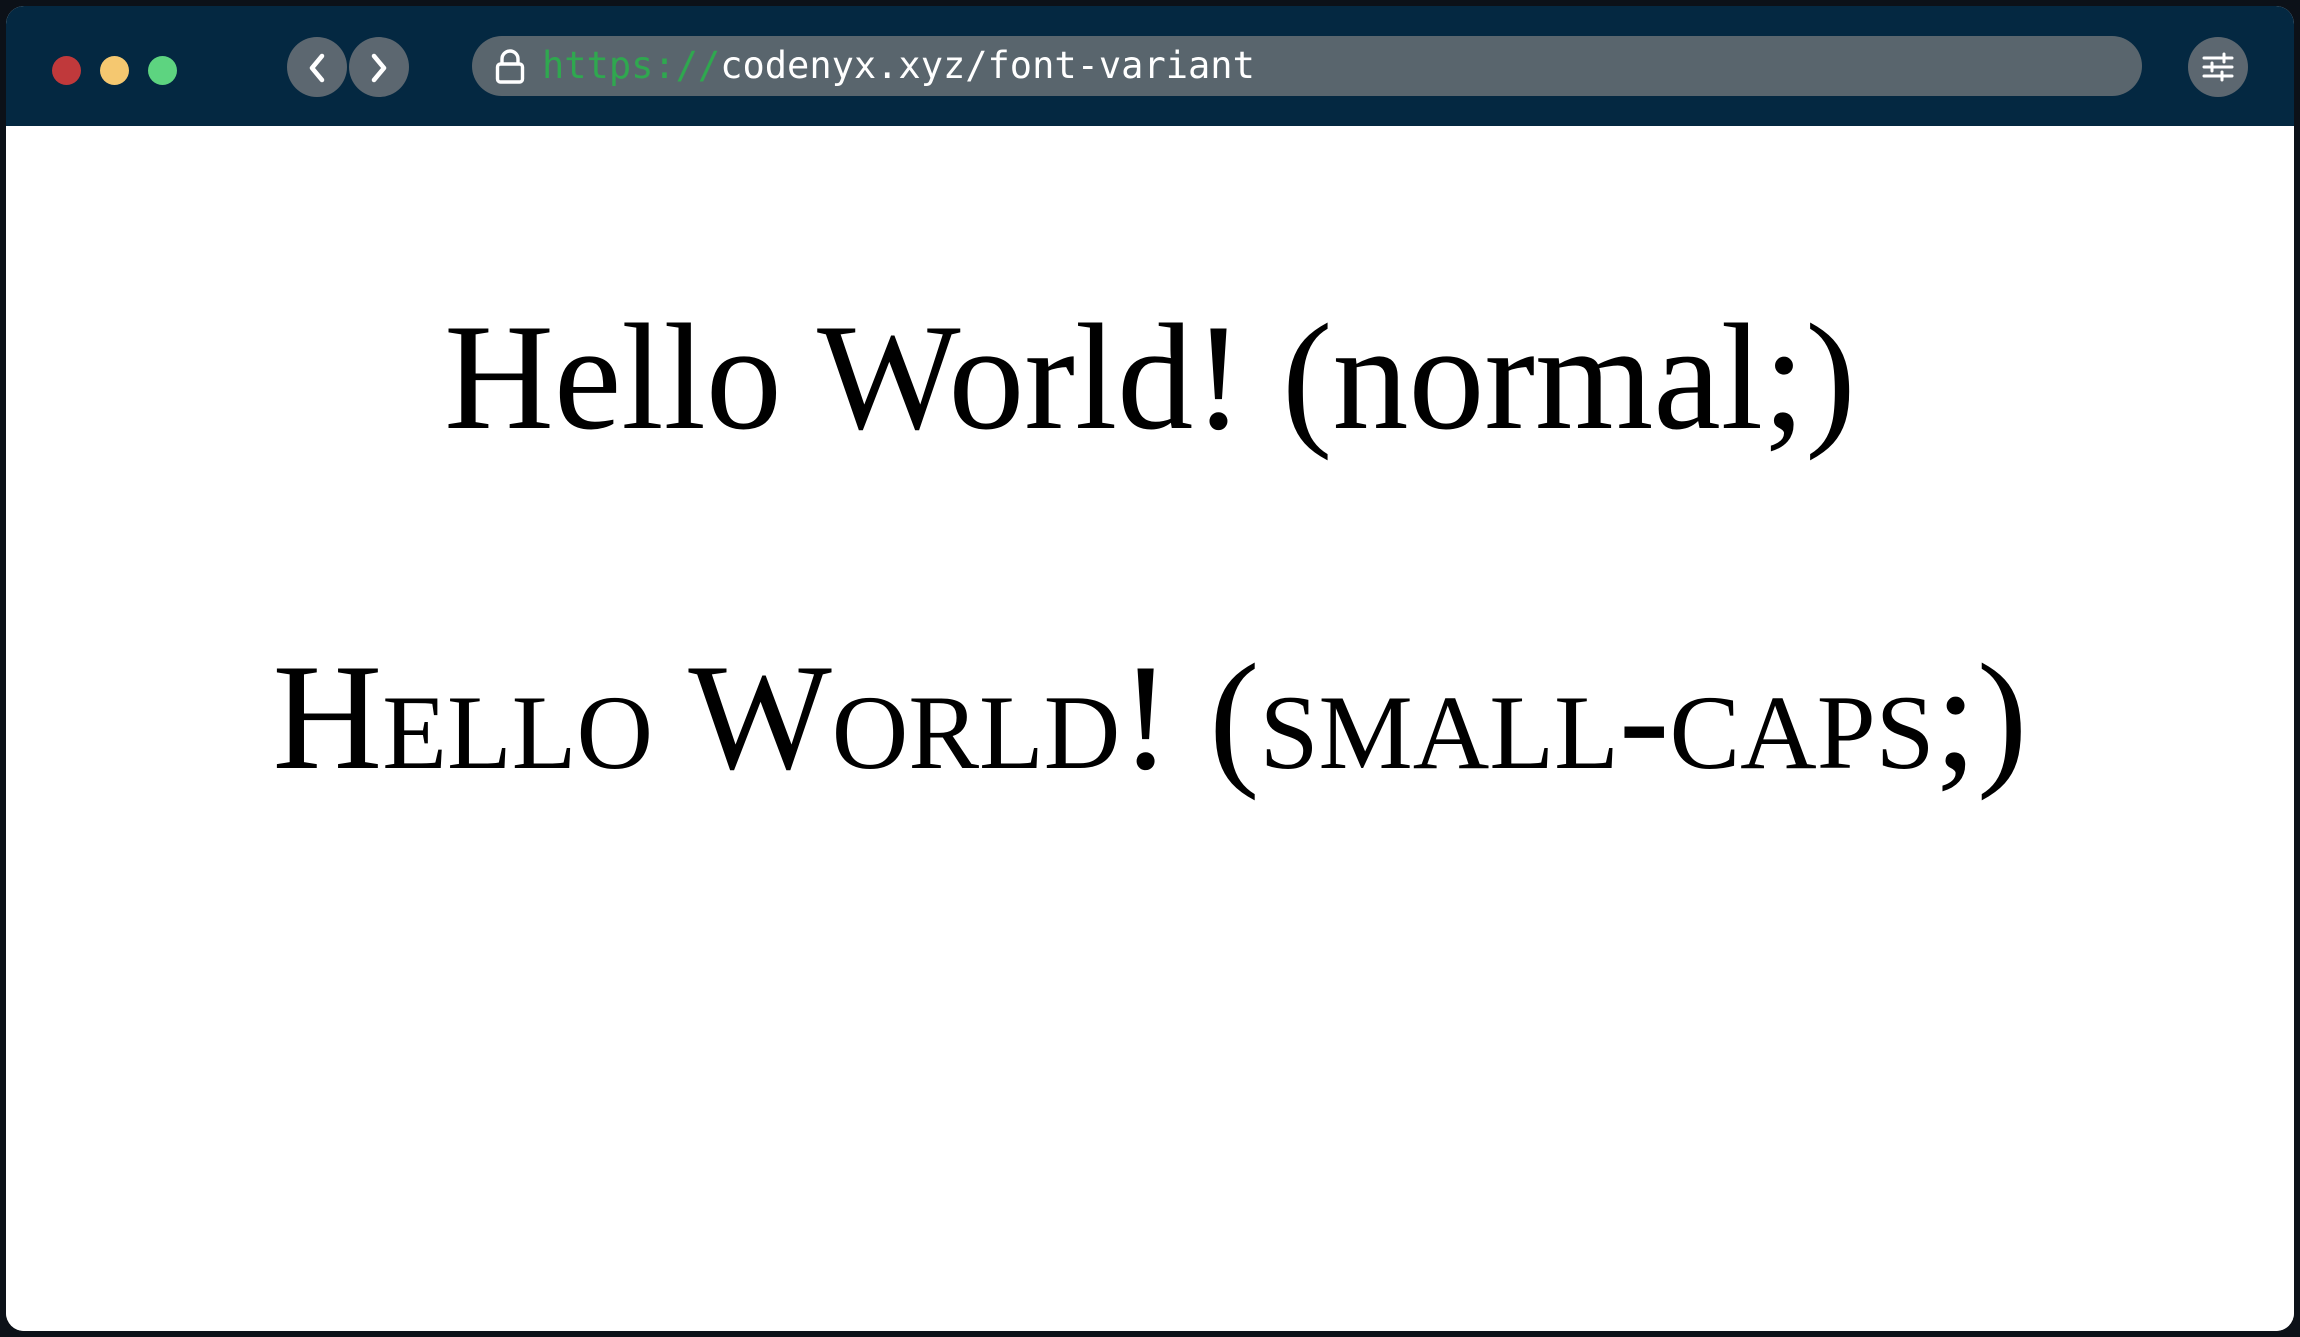 This screenshot has width=2300, height=1337. Describe the element at coordinates (162, 70) in the screenshot. I see `maximize-window-button` at that location.